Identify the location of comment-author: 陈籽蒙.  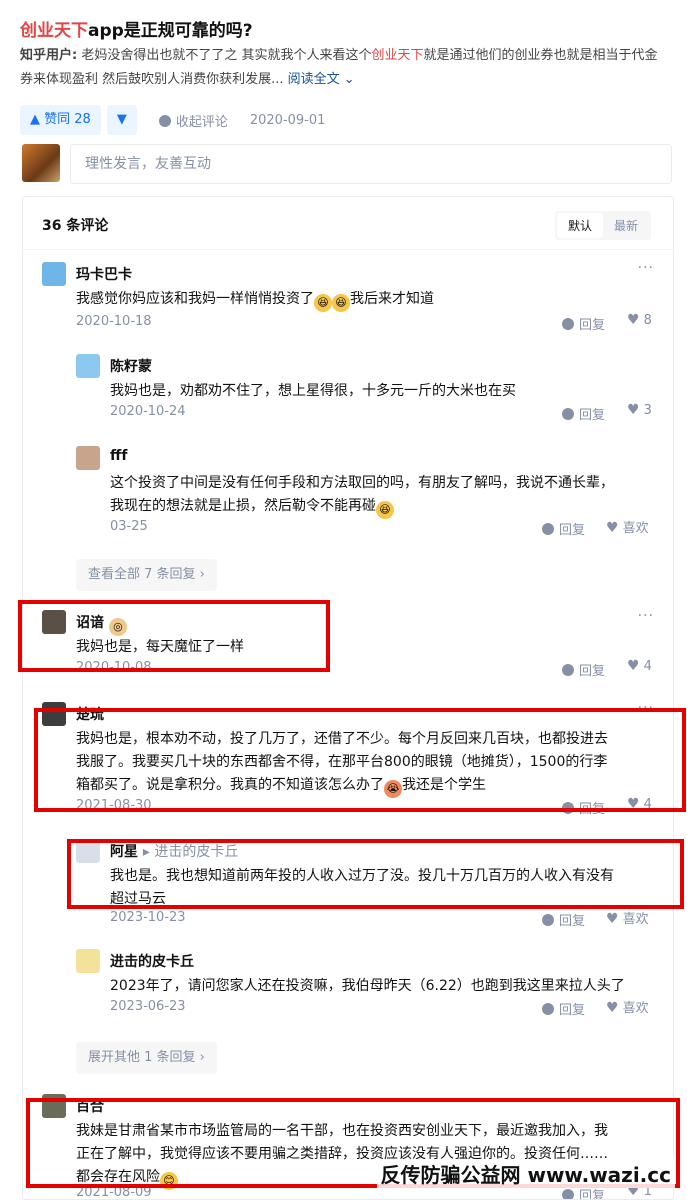
(131, 366).